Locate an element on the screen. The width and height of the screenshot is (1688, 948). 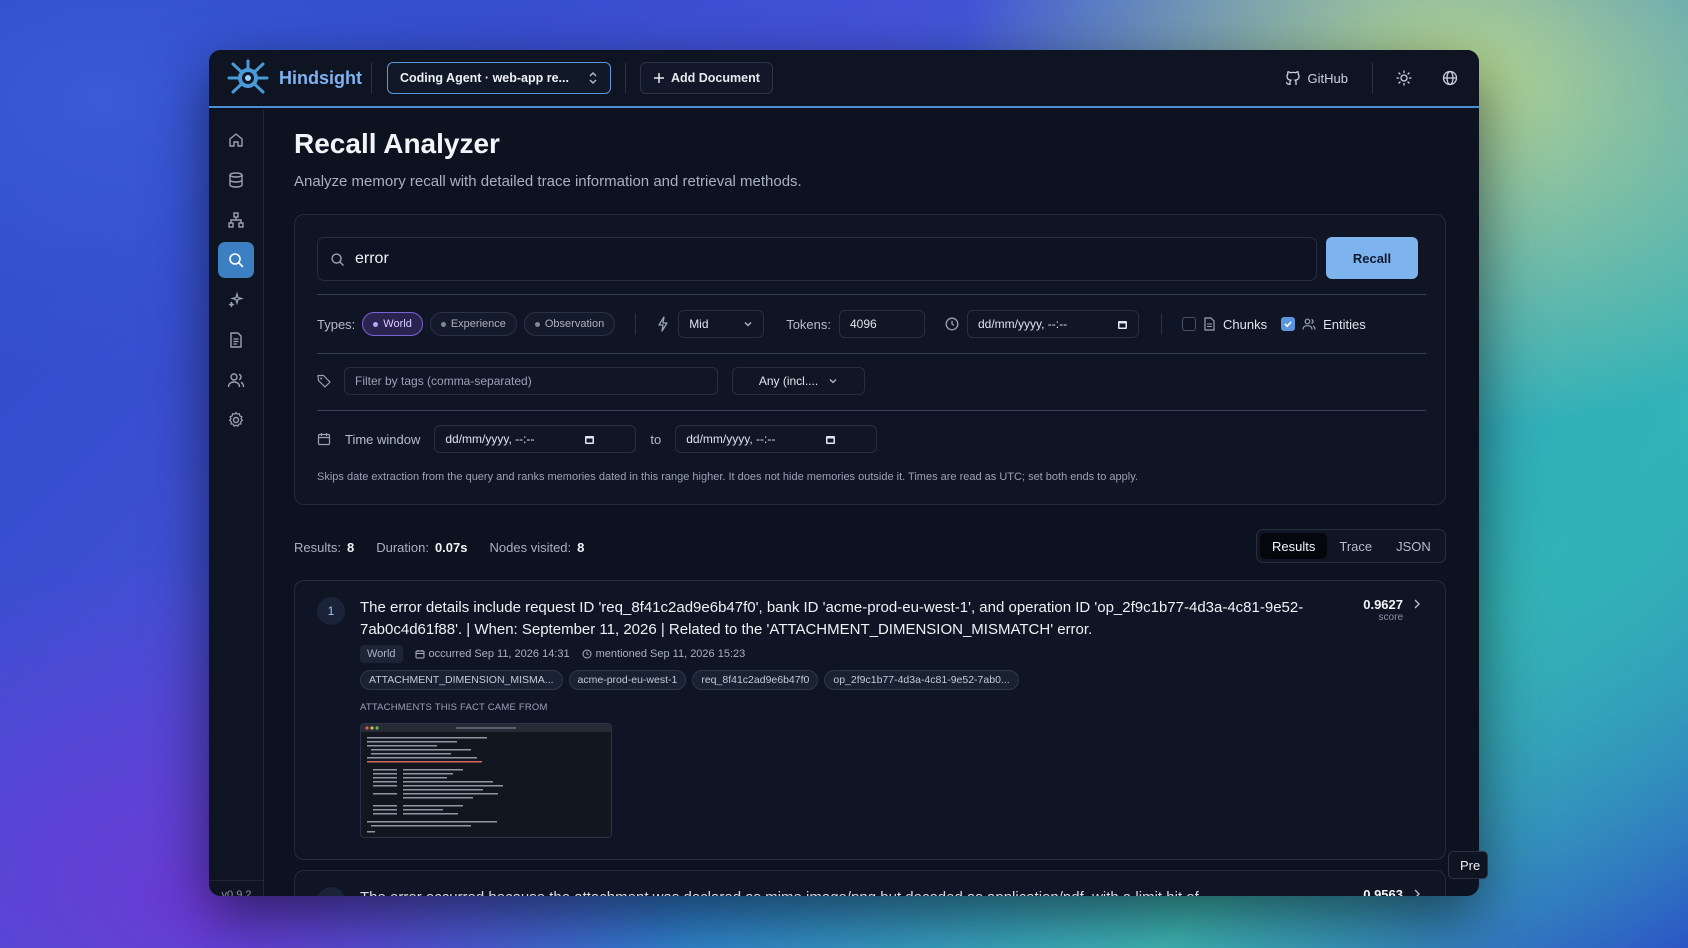
users-icon is located at coordinates (1309, 324).